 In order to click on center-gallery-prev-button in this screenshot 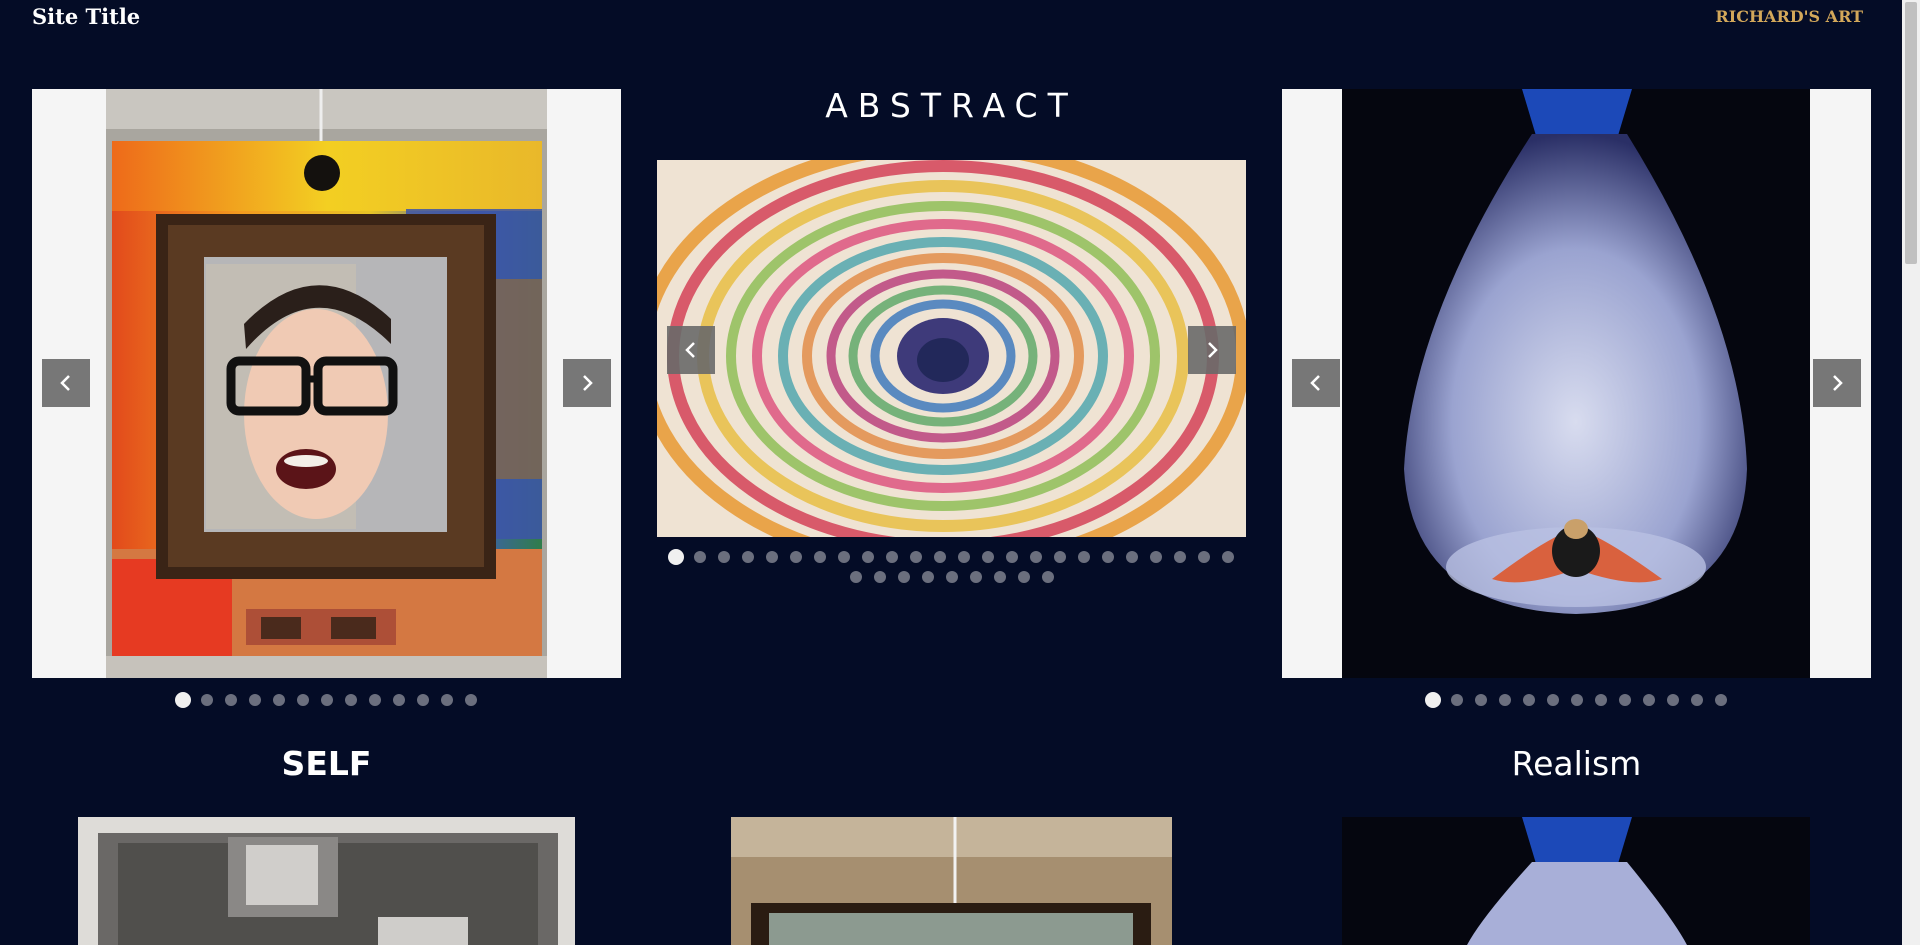, I will do `click(691, 350)`.